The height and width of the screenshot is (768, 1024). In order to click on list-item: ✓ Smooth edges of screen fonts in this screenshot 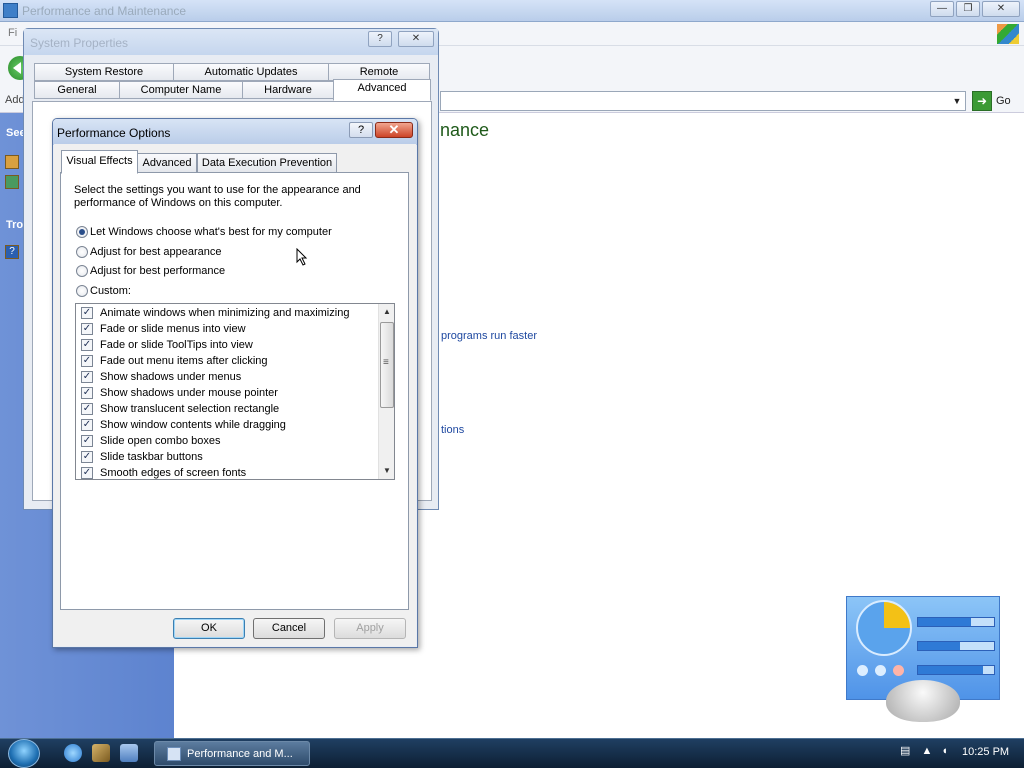, I will do `click(228, 472)`.